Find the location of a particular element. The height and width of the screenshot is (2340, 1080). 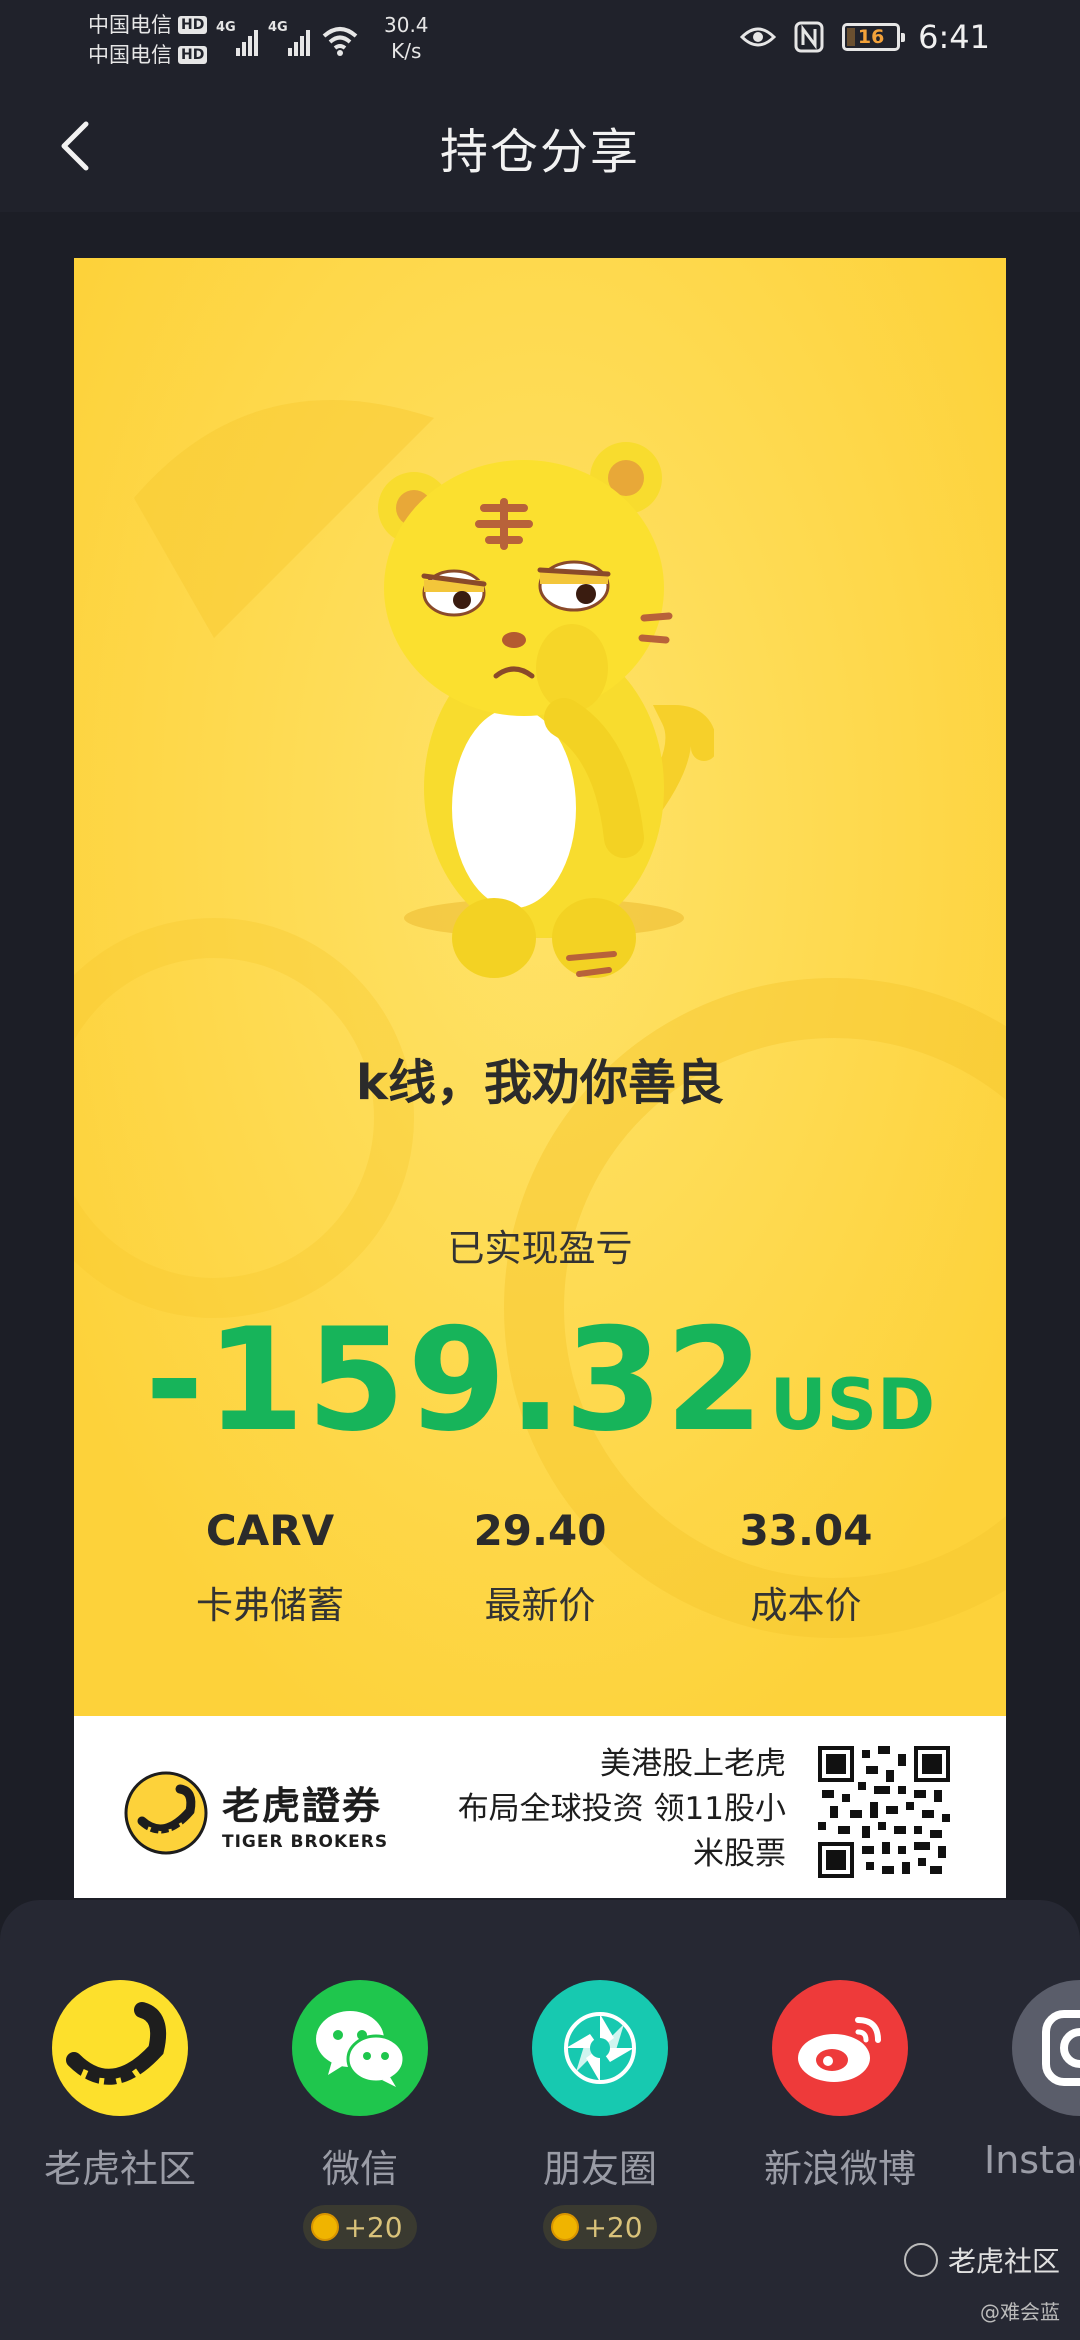

share-label: Instagram is located at coordinates (1032, 2160).